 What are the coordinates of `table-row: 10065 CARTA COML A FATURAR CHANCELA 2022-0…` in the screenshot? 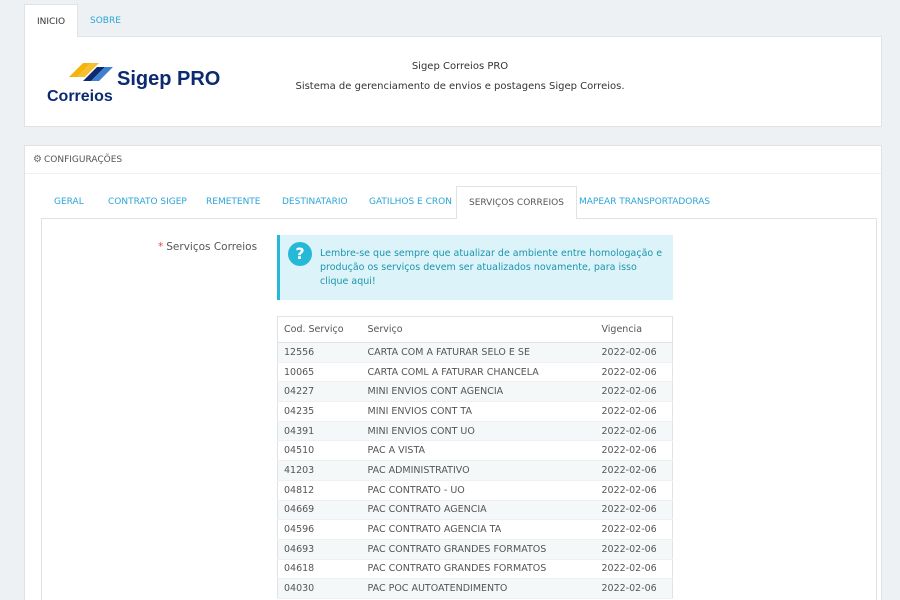 It's located at (475, 372).